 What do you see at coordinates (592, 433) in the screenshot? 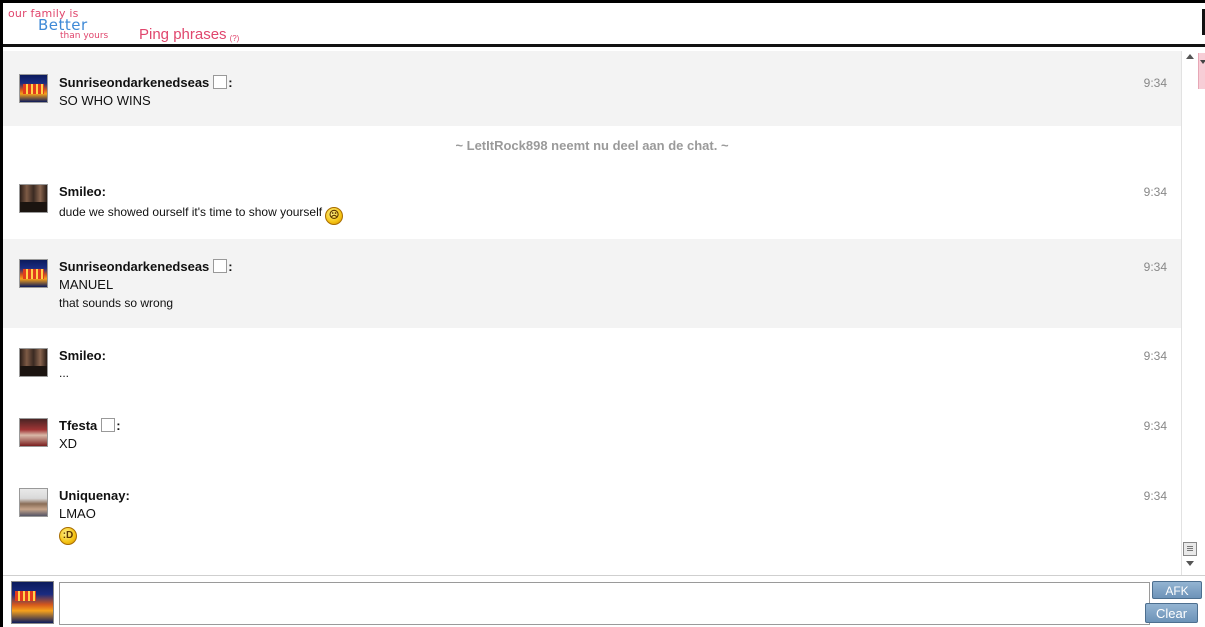
I see `chat-message: Tfesta: 9:34 XD` at bounding box center [592, 433].